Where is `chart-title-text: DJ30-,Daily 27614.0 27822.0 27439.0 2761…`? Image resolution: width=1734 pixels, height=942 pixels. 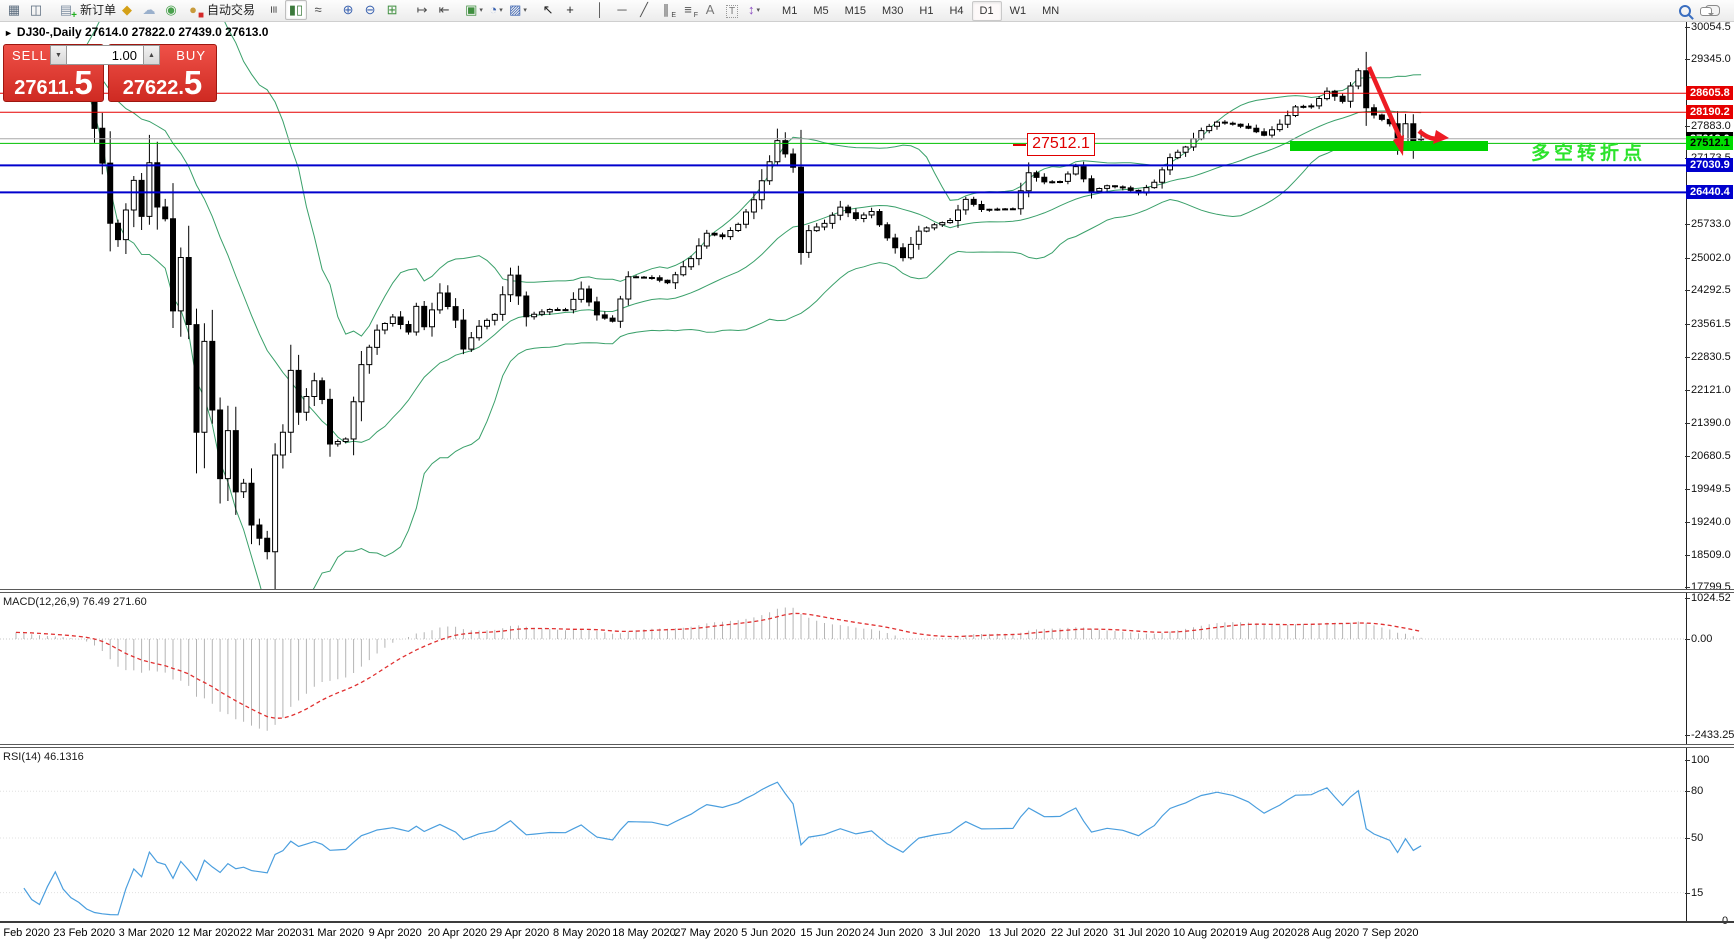 chart-title-text: DJ30-,Daily 27614.0 27822.0 27439.0 2761… is located at coordinates (142, 32).